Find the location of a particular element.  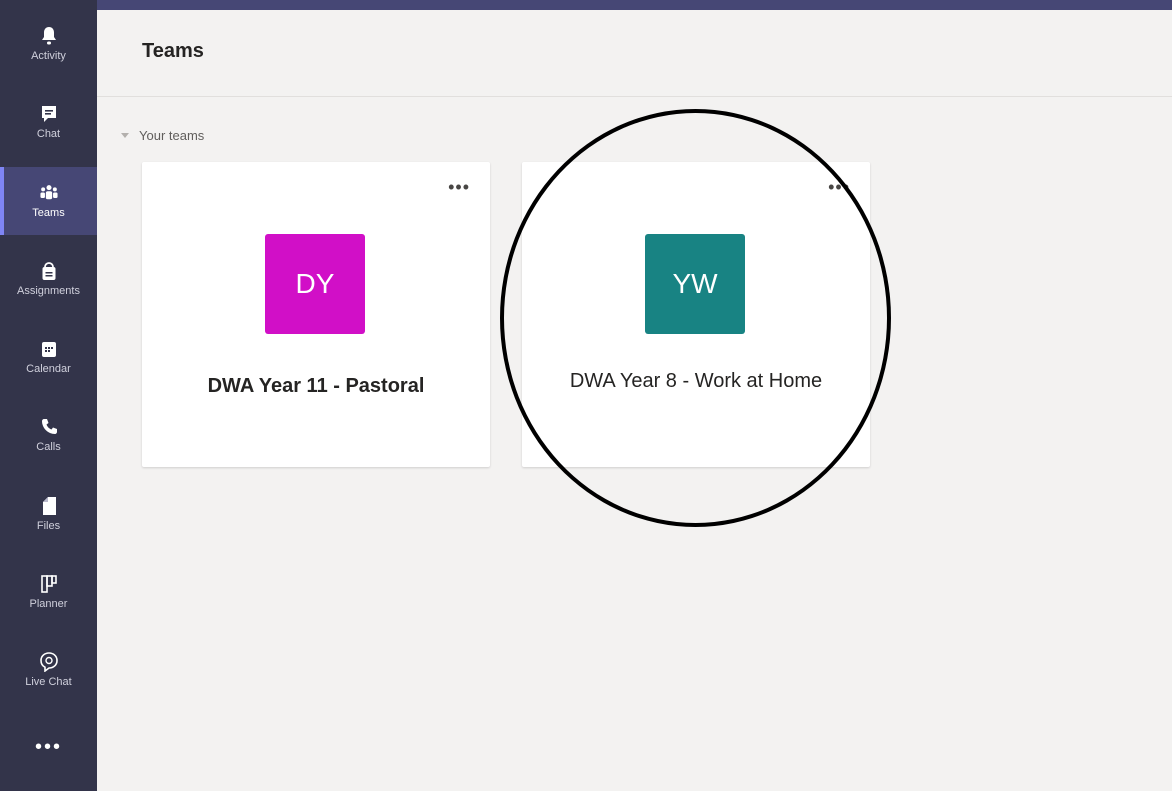

page-title: Teams is located at coordinates (173, 51).